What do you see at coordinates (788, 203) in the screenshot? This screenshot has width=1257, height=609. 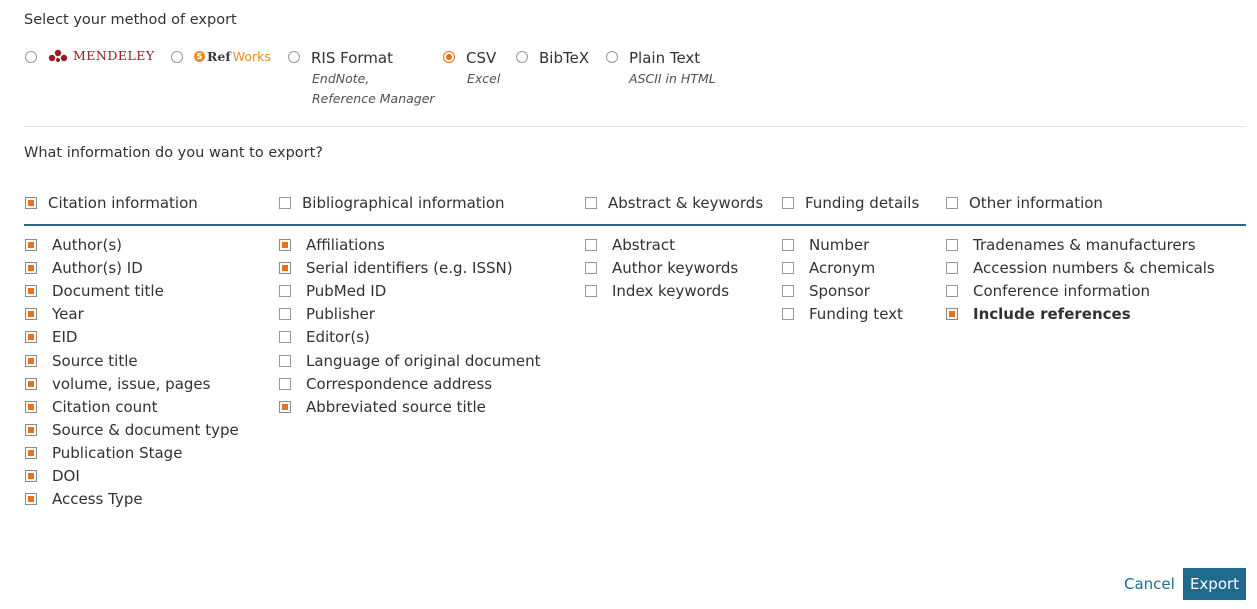 I see `group-checkbox-funding-details` at bounding box center [788, 203].